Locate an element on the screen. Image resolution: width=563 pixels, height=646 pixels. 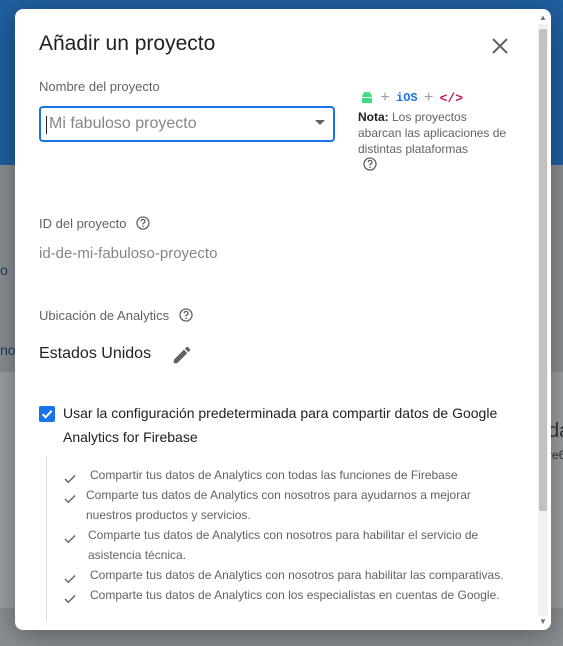
platform-icons: + iOS + </> is located at coordinates (411, 98).